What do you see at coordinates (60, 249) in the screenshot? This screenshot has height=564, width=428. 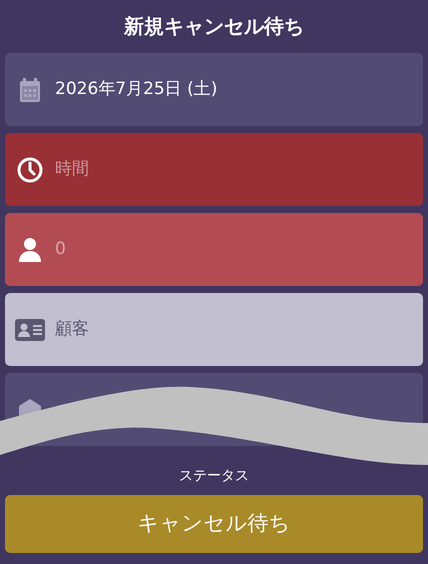 I see `field-placeholder: 0` at bounding box center [60, 249].